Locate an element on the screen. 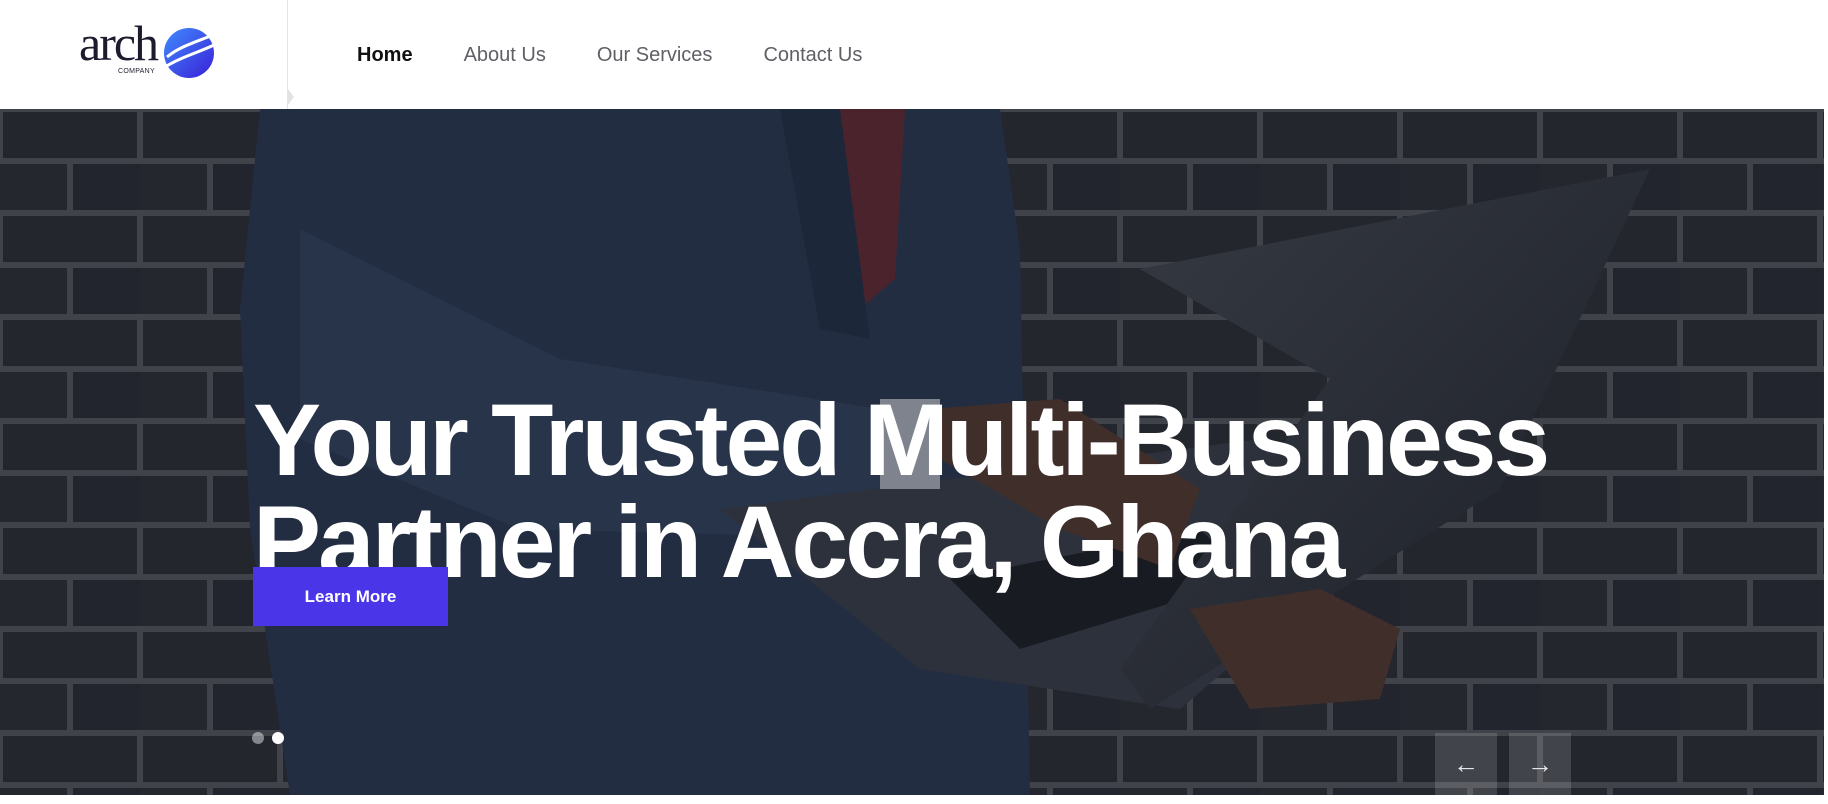  header-divider-notch is located at coordinates (291, 97).